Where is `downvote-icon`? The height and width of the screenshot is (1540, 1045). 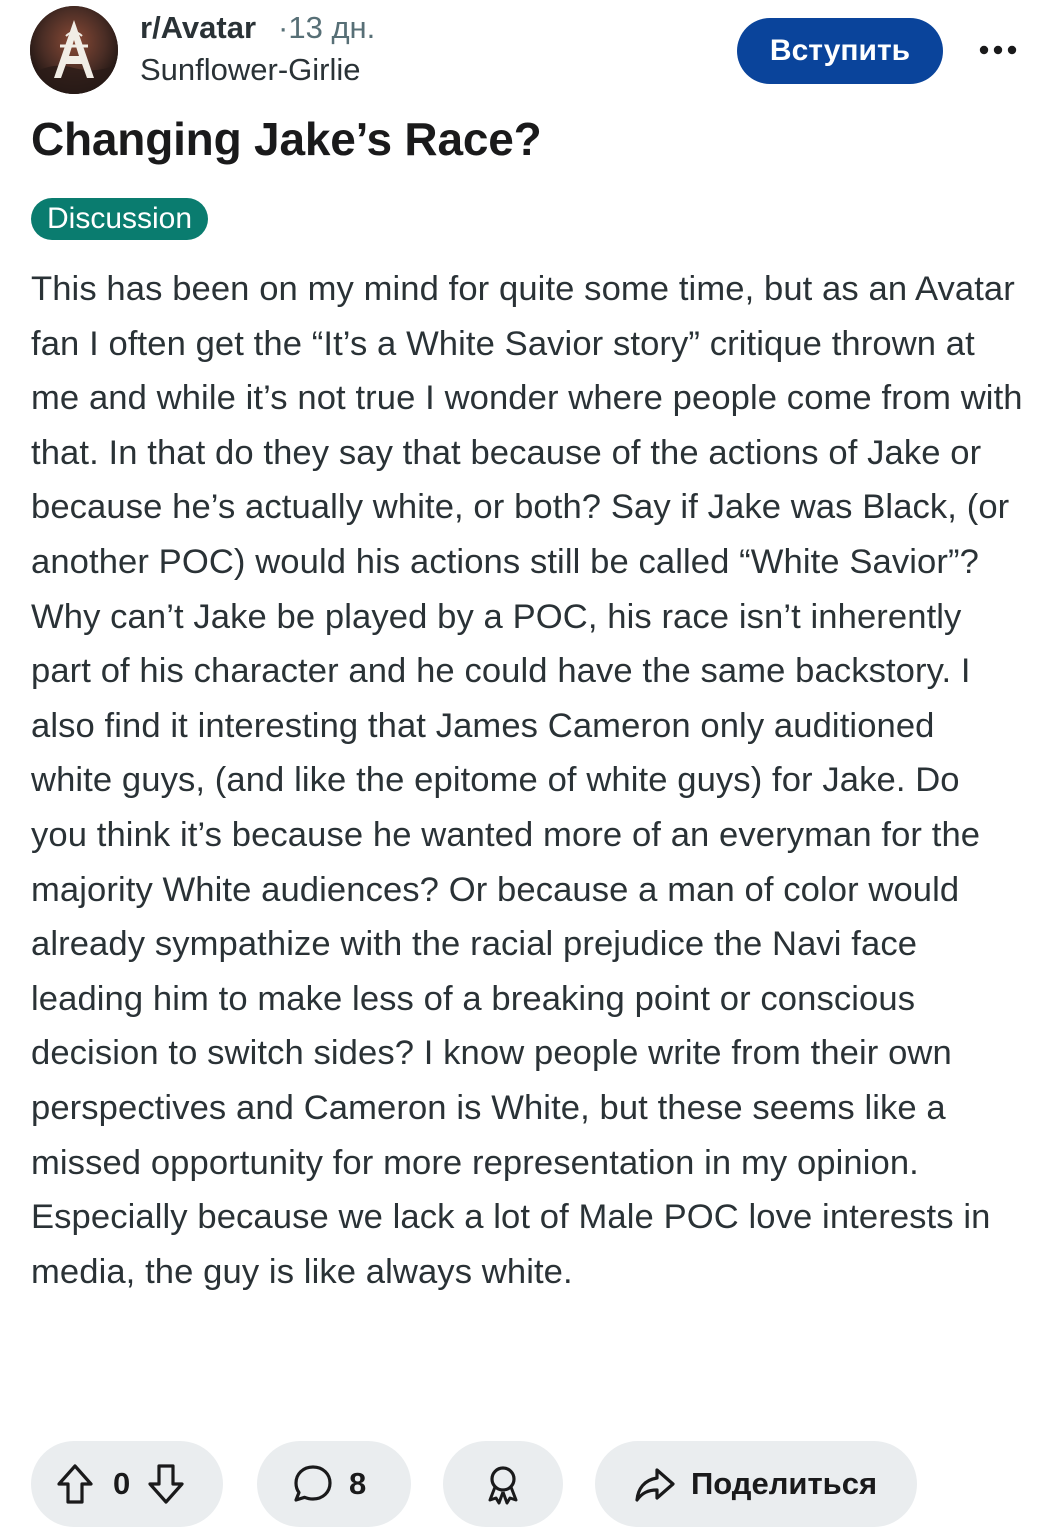 downvote-icon is located at coordinates (166, 1484).